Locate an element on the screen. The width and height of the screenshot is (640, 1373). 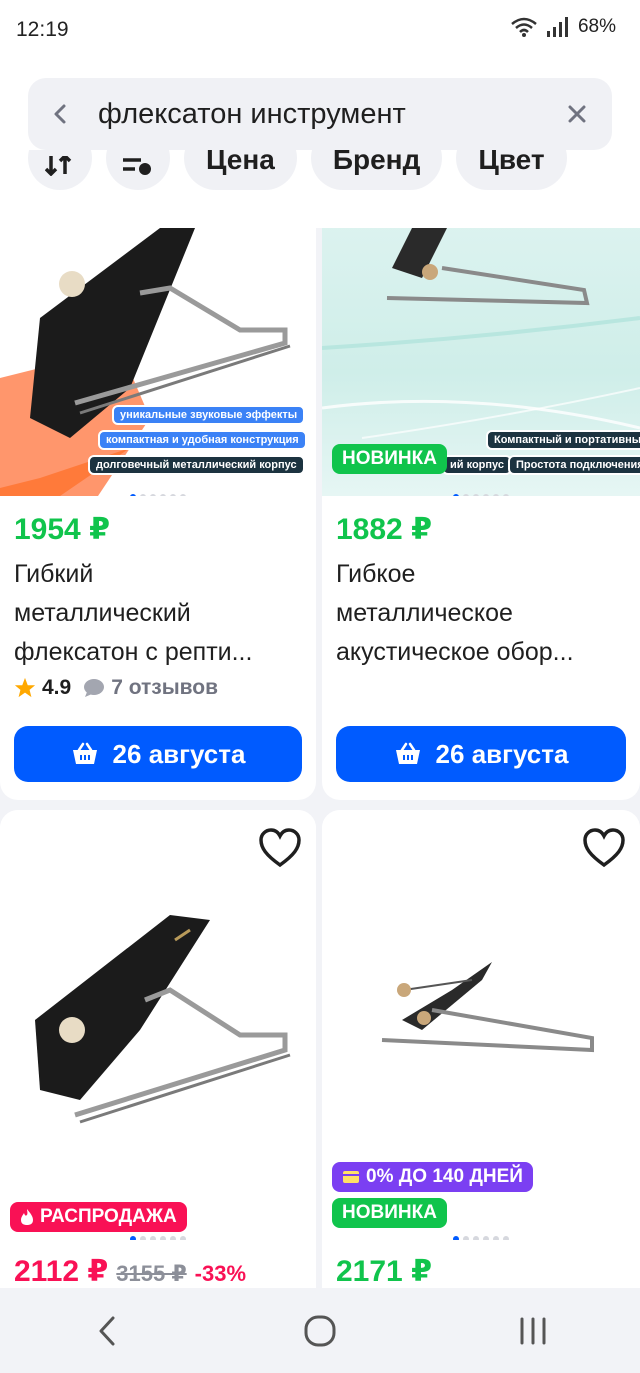
product-price: 2112 ₽ is located at coordinates (61, 1271).